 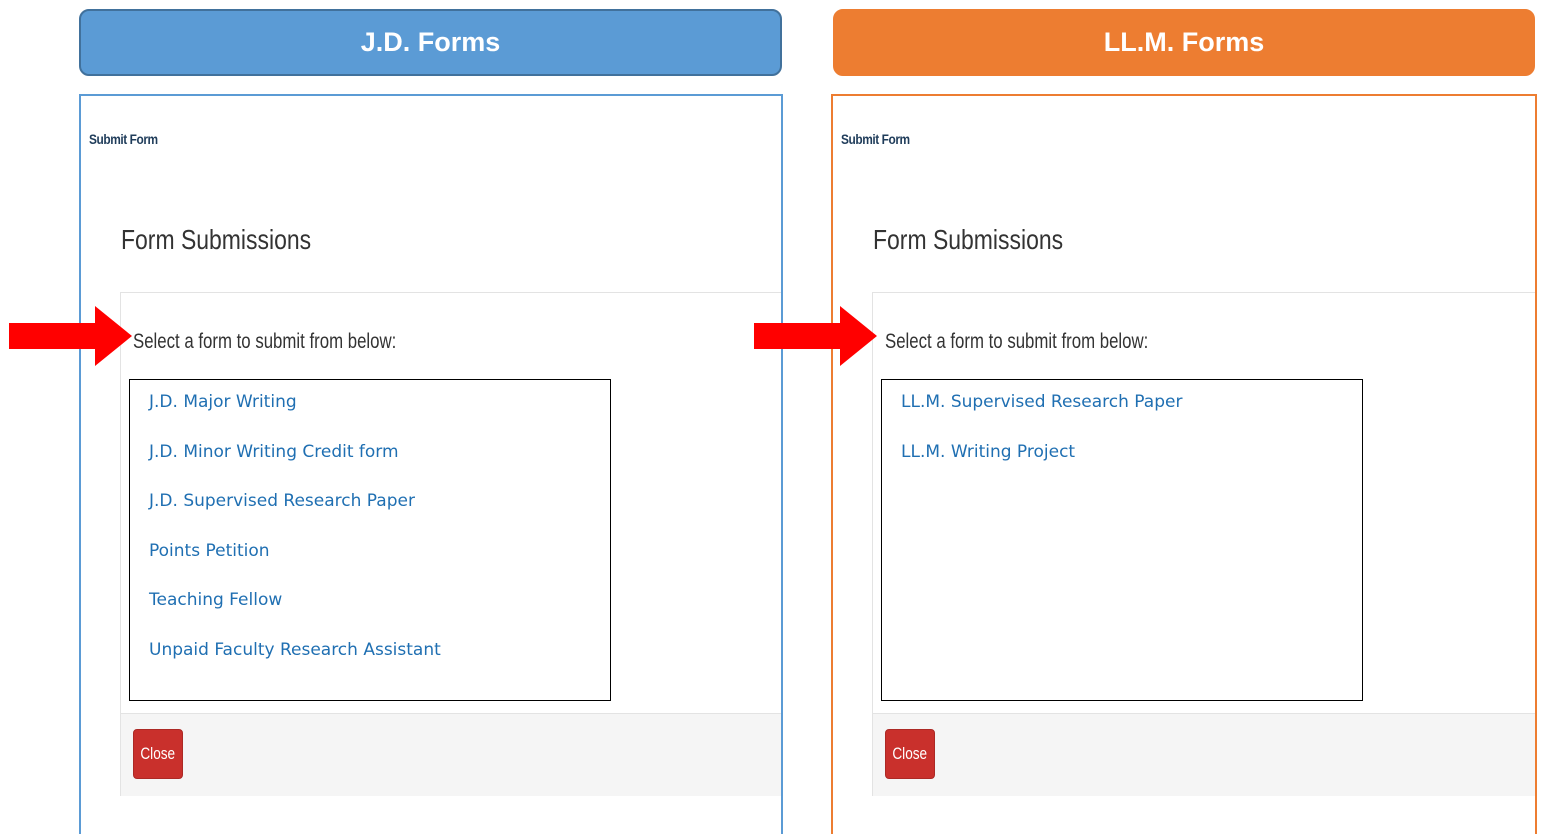 I want to click on form-link-teaching-fellow: Teaching Fellow, so click(x=215, y=600).